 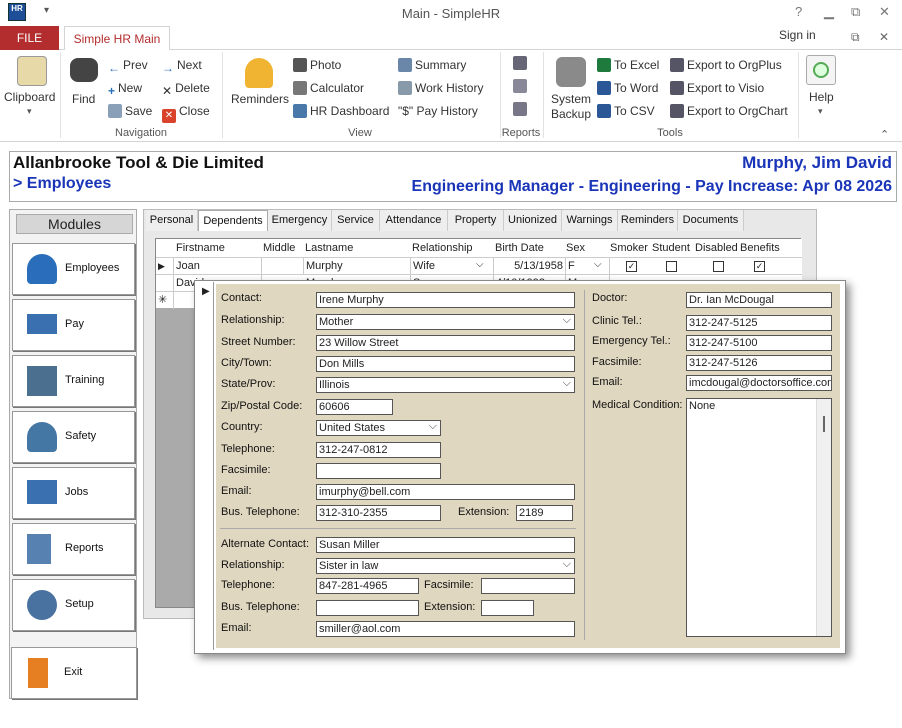 I want to click on clinic-tel-field: 312-247-5125, so click(x=759, y=323).